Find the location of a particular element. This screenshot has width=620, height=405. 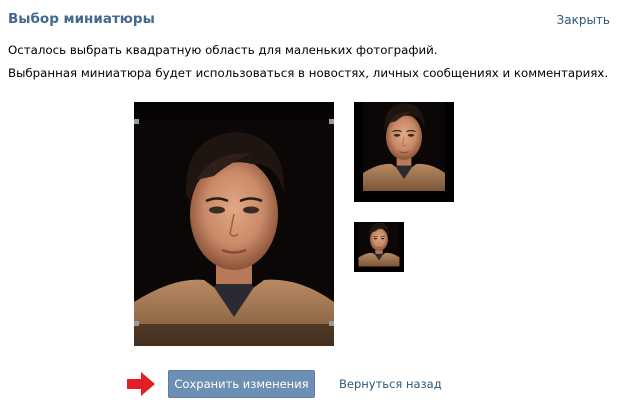

crop-handle-top-left is located at coordinates (136, 121).